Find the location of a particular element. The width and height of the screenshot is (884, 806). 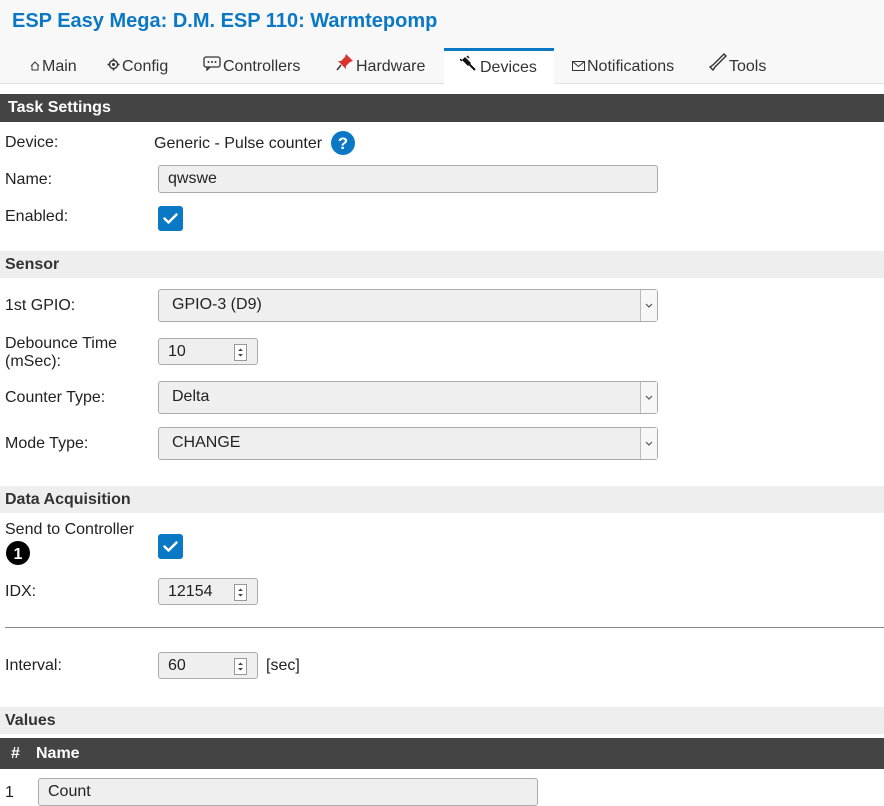

mode-type-select: CHANGE is located at coordinates (408, 443).